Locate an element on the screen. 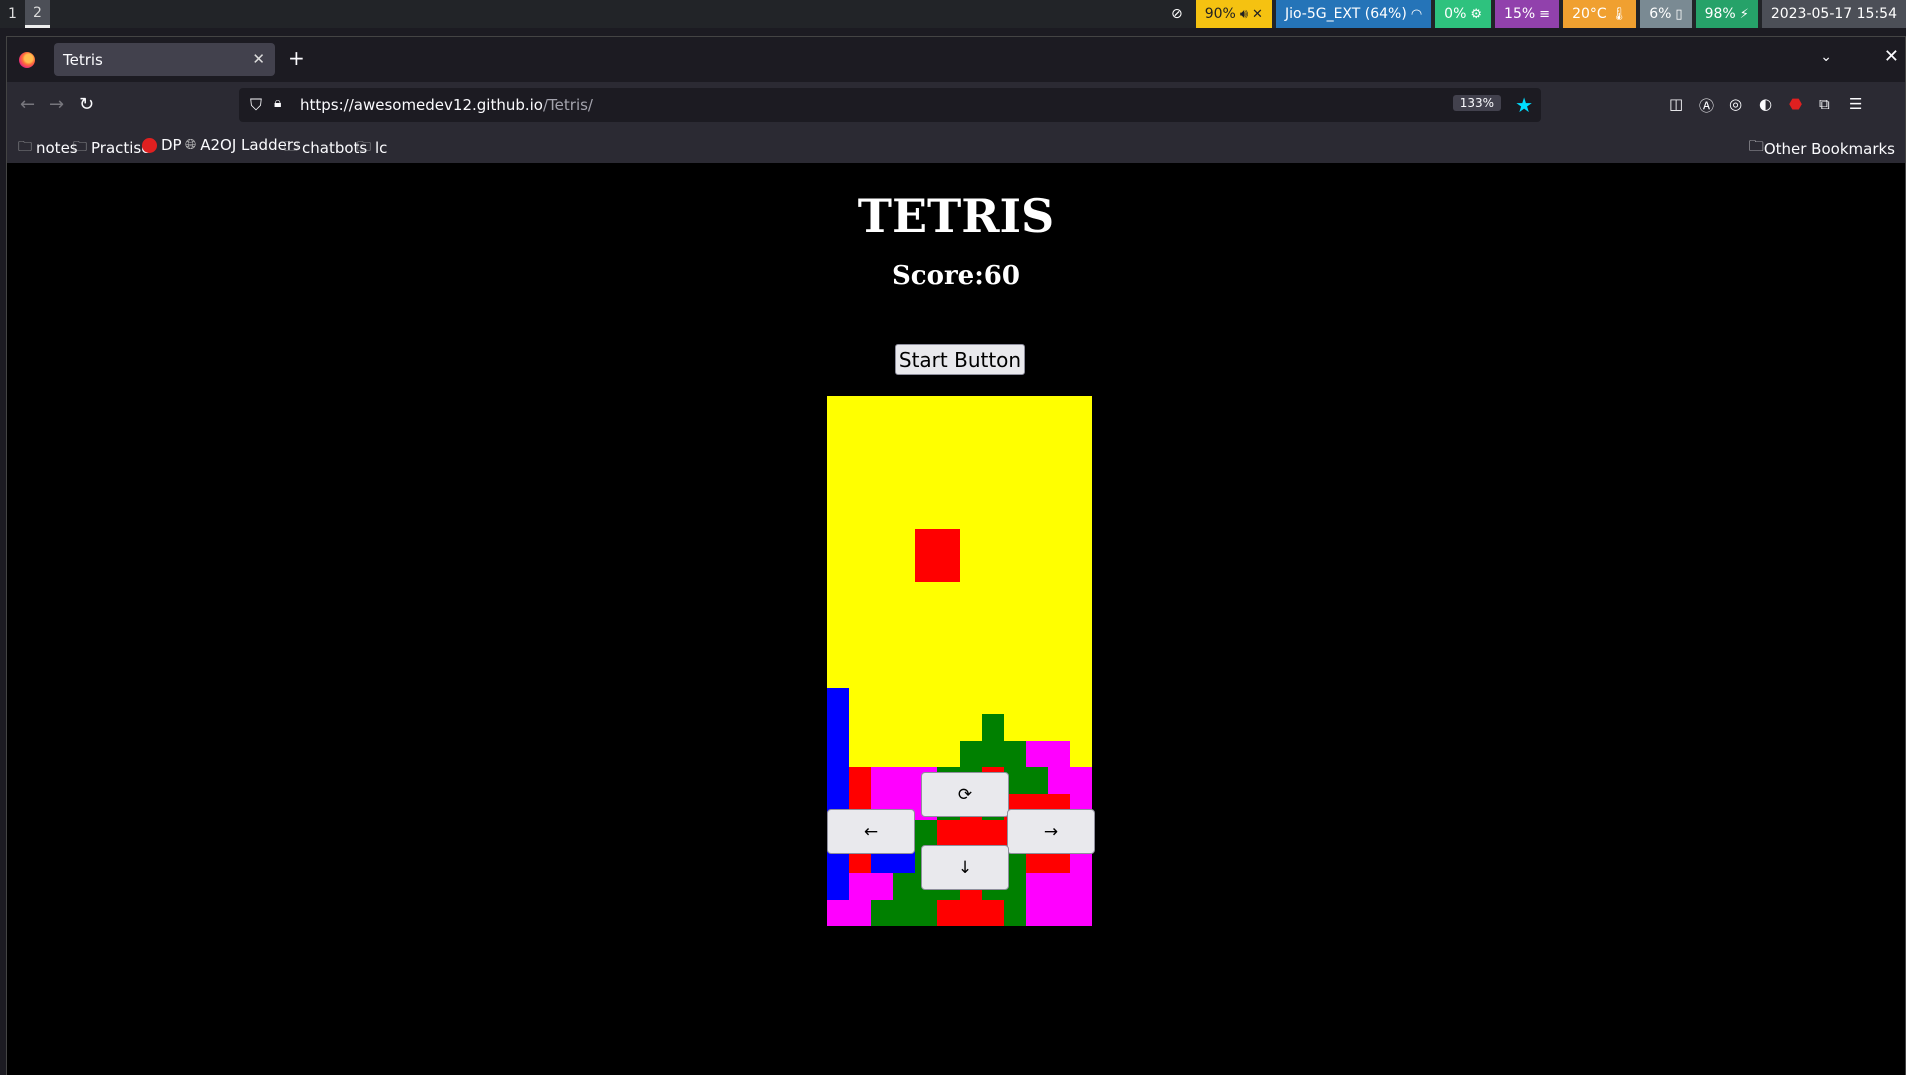 The image size is (1906, 1075). extensions-puzzle-icon: ⧉ is located at coordinates (1824, 104).